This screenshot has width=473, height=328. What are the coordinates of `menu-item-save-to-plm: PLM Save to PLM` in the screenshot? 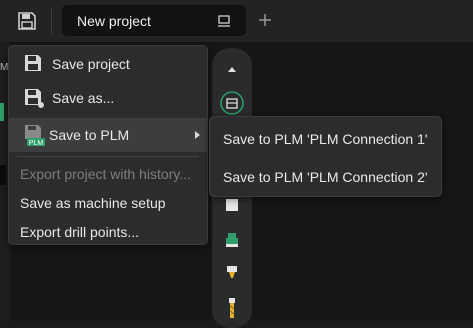 It's located at (108, 135).